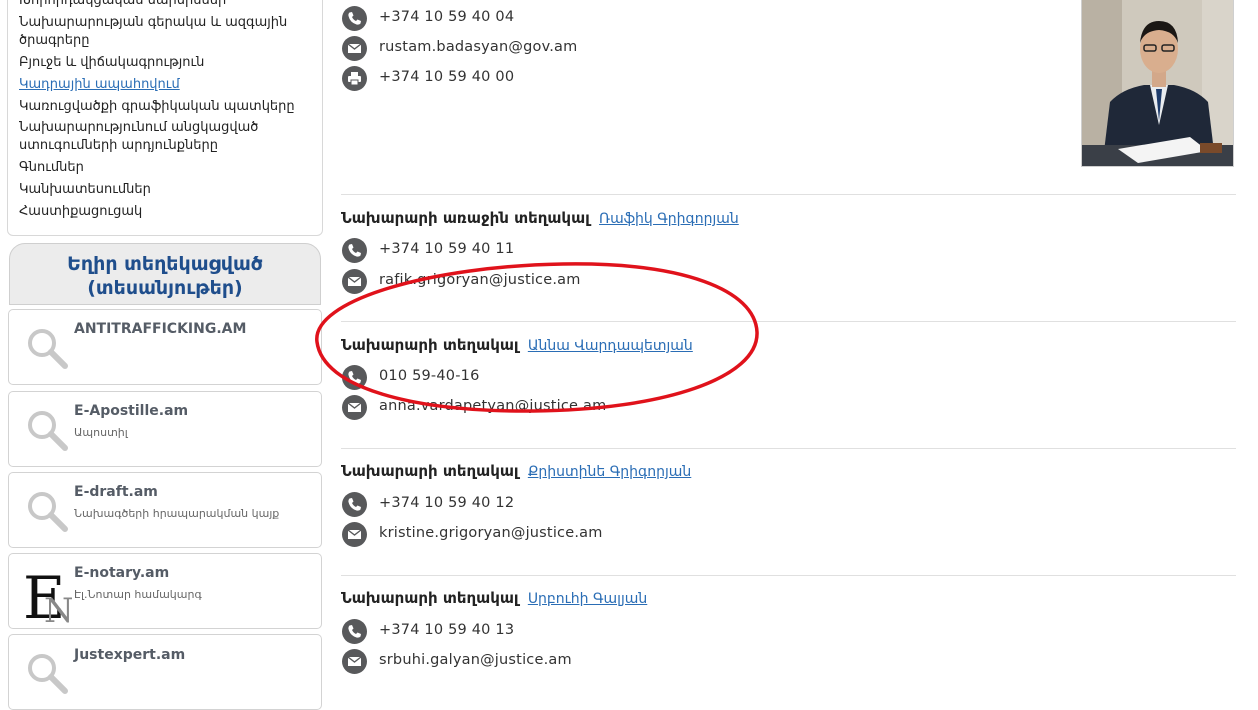  Describe the element at coordinates (165, 288) in the screenshot. I see `sites-heading-line2: (տեսանյութեր)` at that location.